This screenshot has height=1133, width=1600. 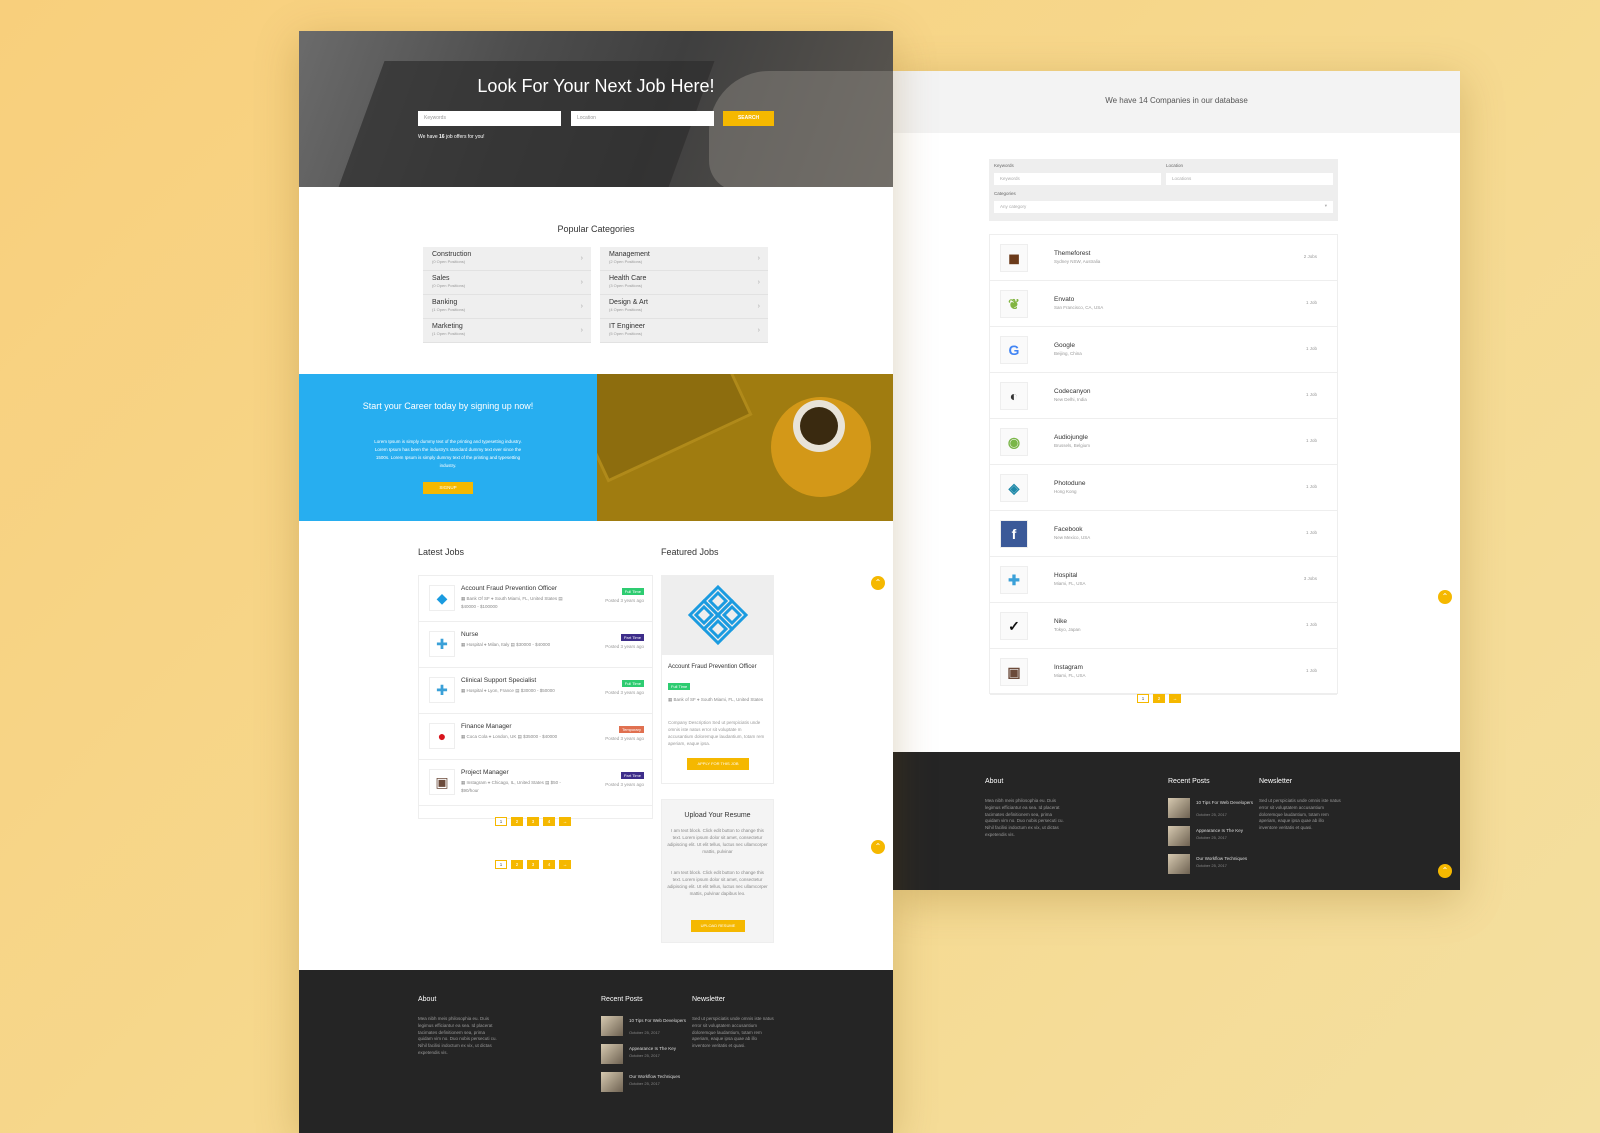 I want to click on hero-title: Look For Your Next Job Here!, so click(x=596, y=86).